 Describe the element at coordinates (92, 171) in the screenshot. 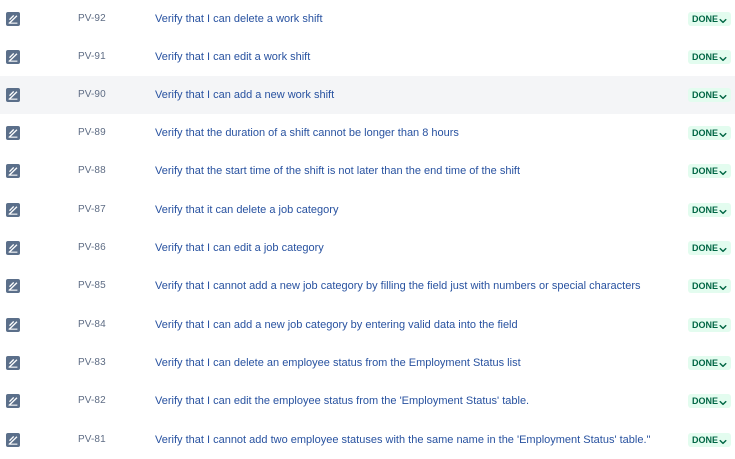

I see `issue-key: PV-88` at that location.